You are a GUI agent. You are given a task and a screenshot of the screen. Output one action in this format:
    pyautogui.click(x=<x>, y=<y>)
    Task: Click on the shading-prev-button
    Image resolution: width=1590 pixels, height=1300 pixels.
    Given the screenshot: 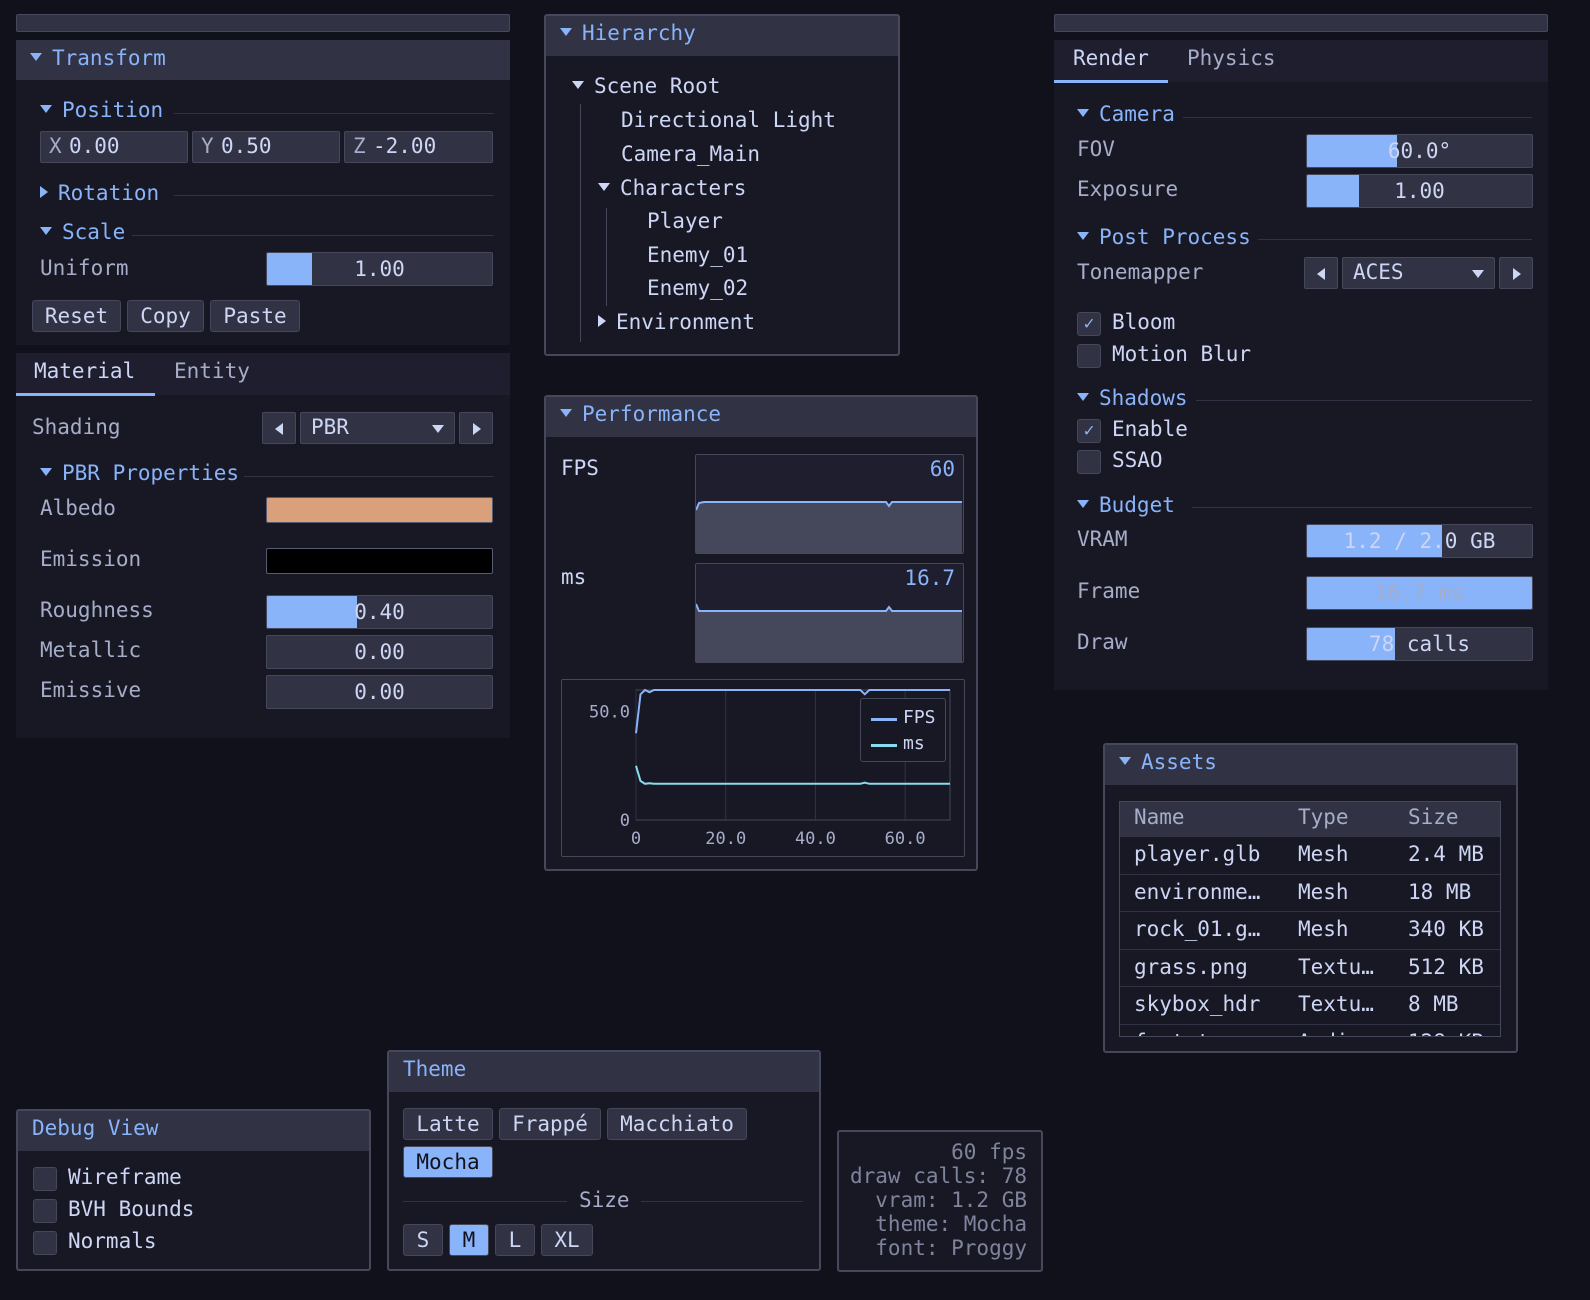 What is the action you would take?
    pyautogui.click(x=279, y=428)
    